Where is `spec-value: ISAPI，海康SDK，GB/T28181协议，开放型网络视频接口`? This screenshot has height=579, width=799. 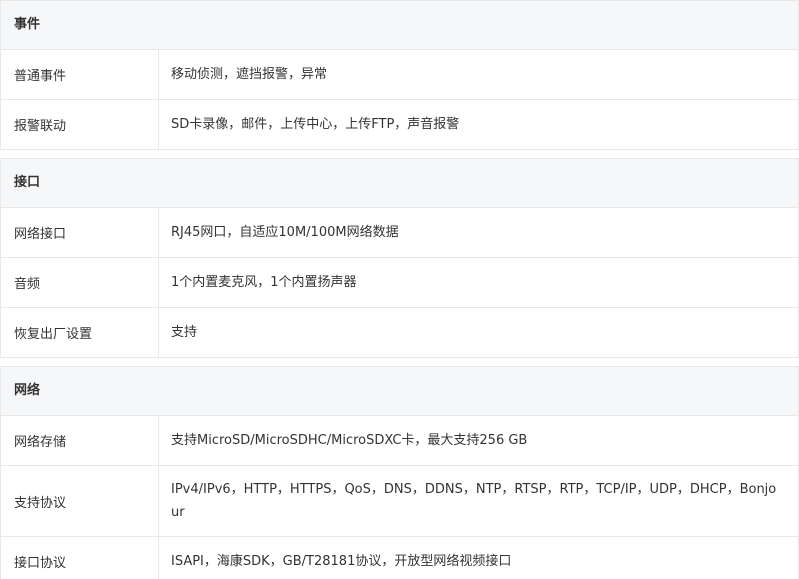
spec-value: ISAPI，海康SDK，GB/T28181协议，开放型网络视频接口 is located at coordinates (341, 561).